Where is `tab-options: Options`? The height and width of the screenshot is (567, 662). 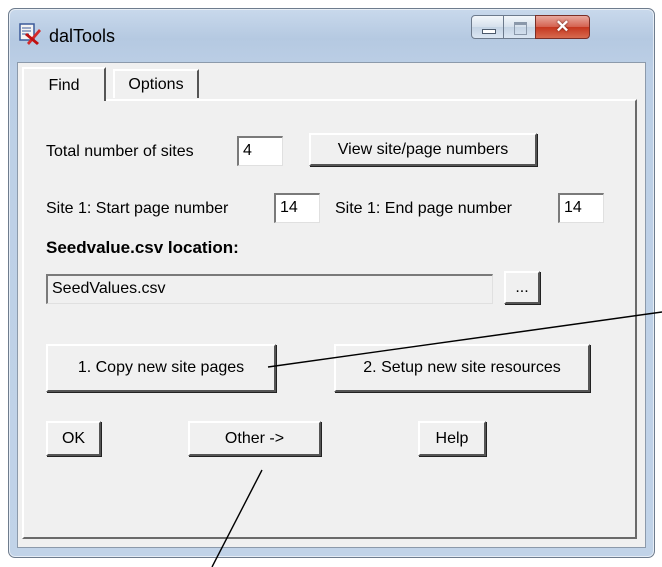 tab-options: Options is located at coordinates (156, 83).